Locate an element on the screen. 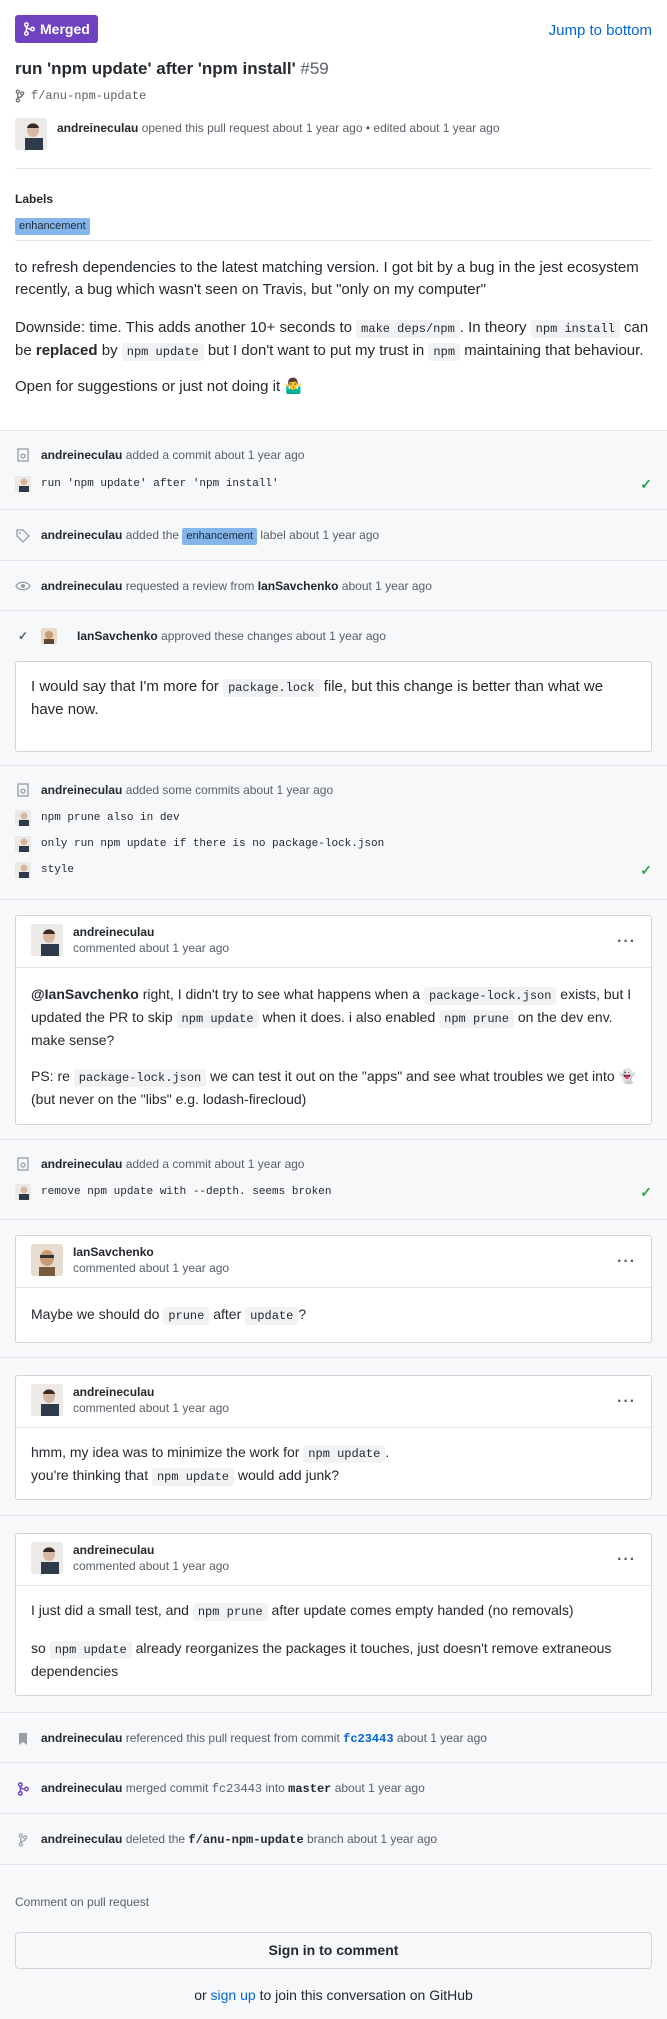 The image size is (667, 2019). commit-row: run 'npm update' after 'npm install' is located at coordinates (147, 484).